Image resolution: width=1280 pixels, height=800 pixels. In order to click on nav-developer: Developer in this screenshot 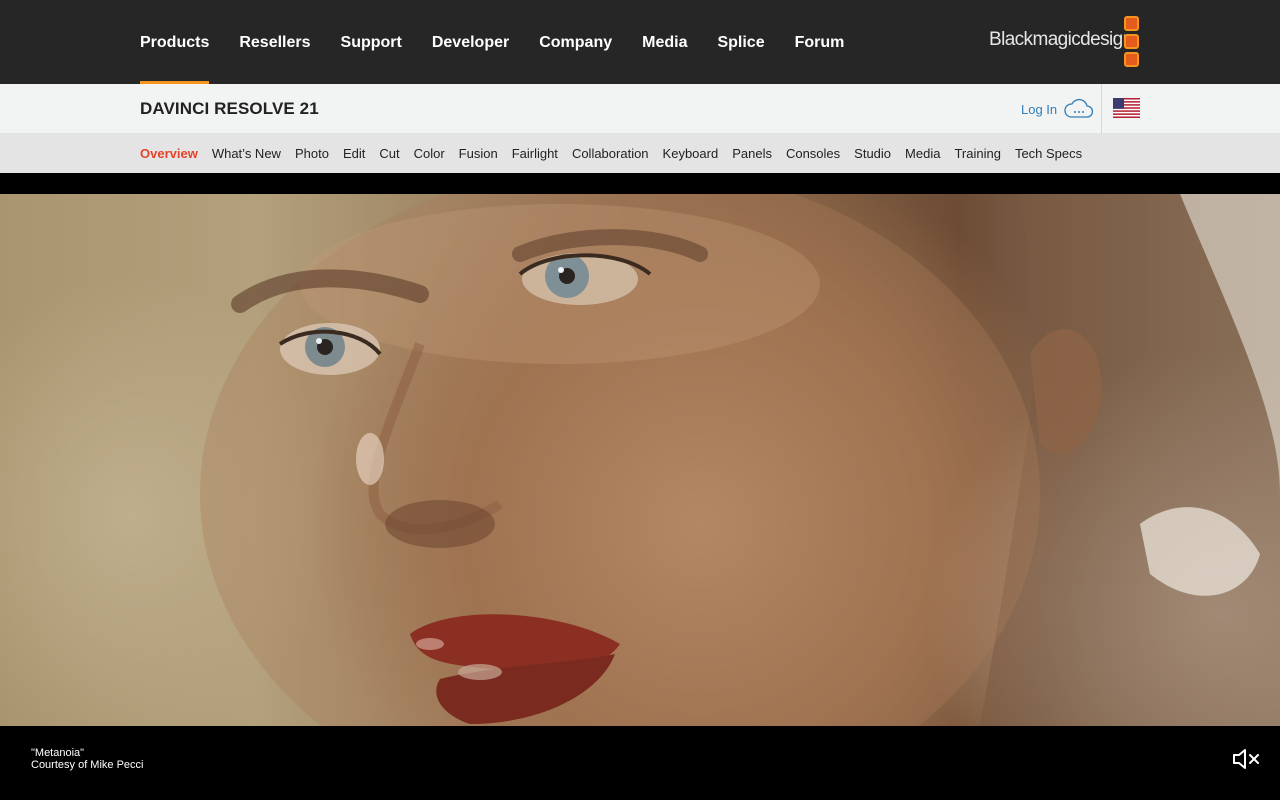, I will do `click(470, 42)`.